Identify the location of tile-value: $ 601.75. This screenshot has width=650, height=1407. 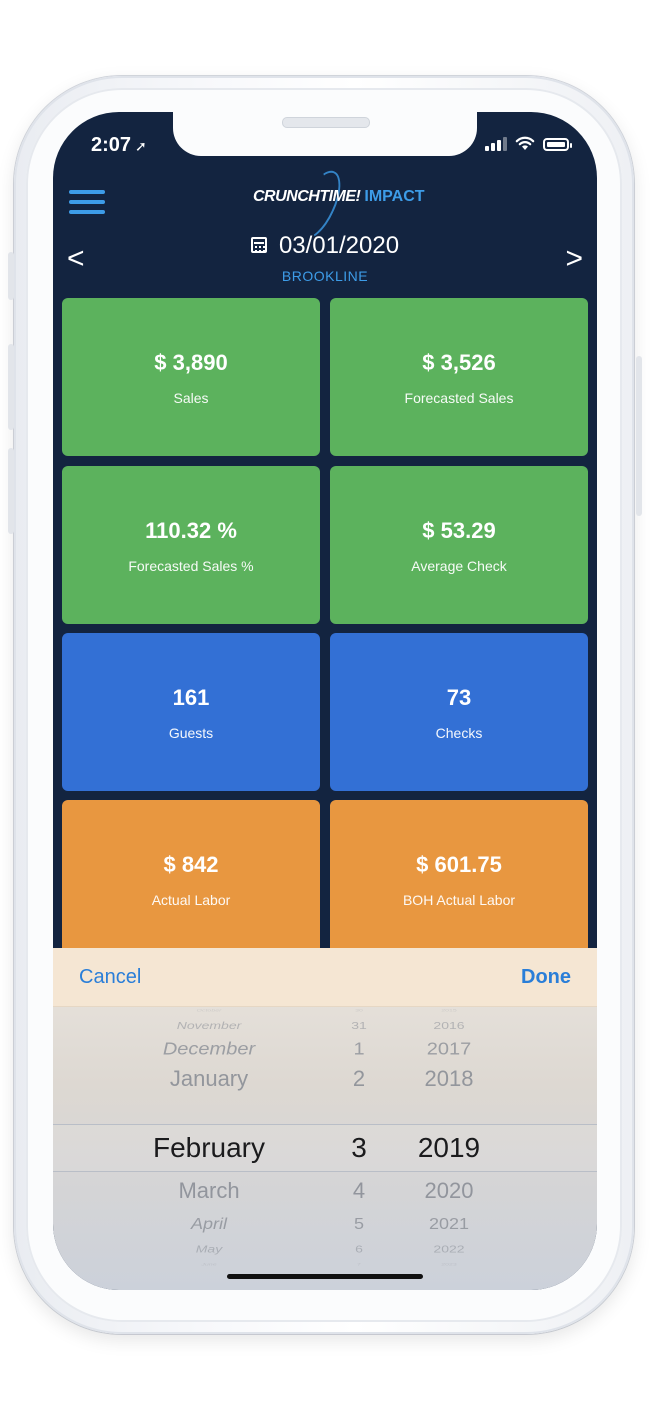
(459, 864).